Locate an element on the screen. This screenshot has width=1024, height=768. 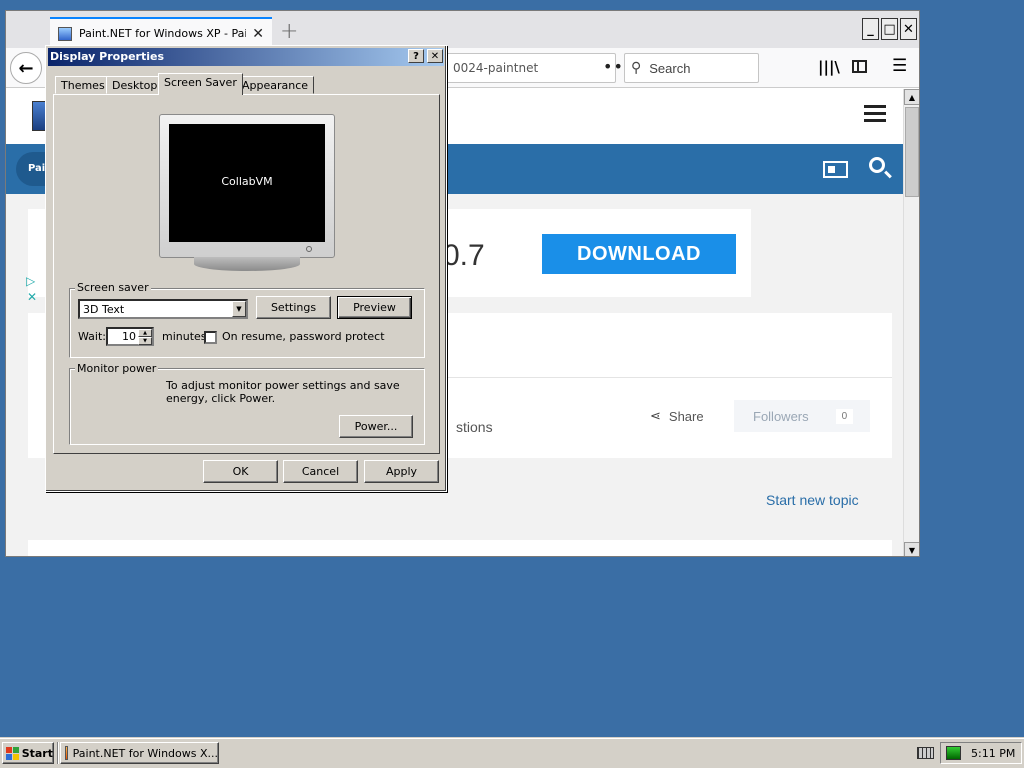
cancel-button: Cancel is located at coordinates (320, 471).